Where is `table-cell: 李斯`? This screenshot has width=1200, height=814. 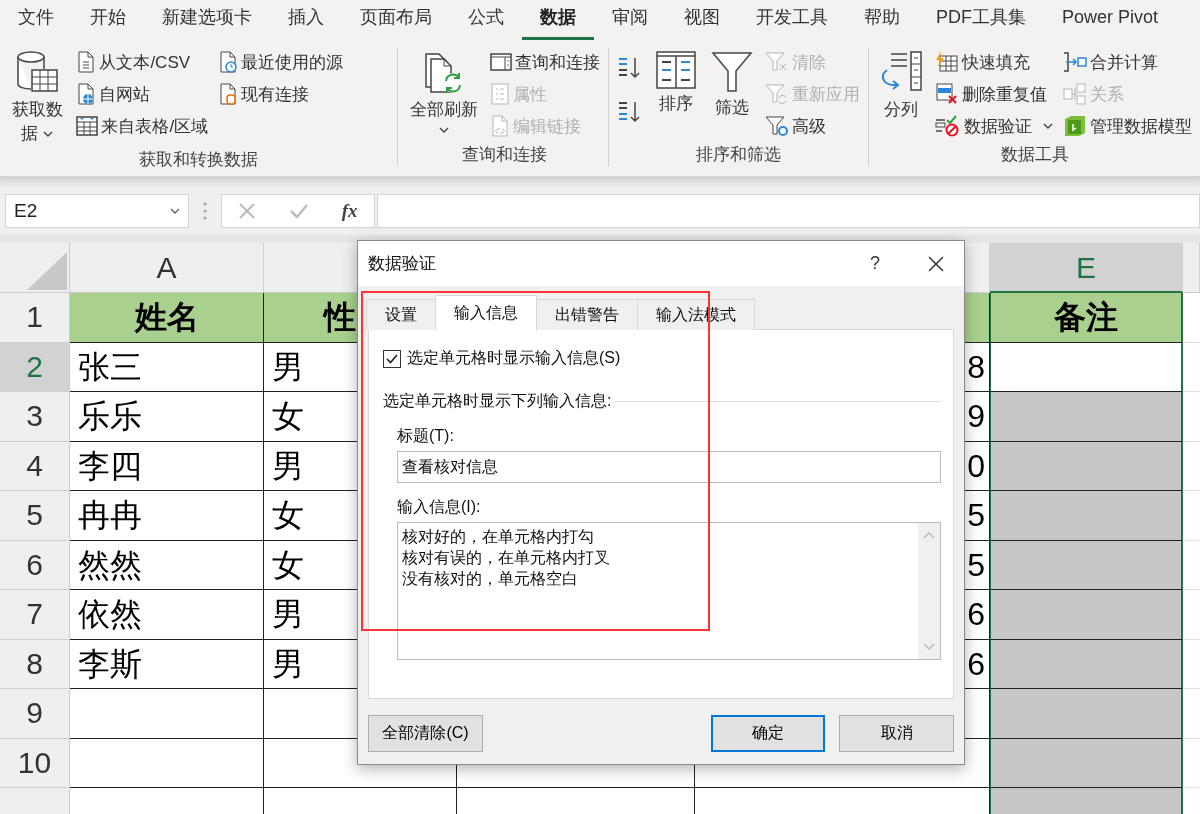
table-cell: 李斯 is located at coordinates (167, 664).